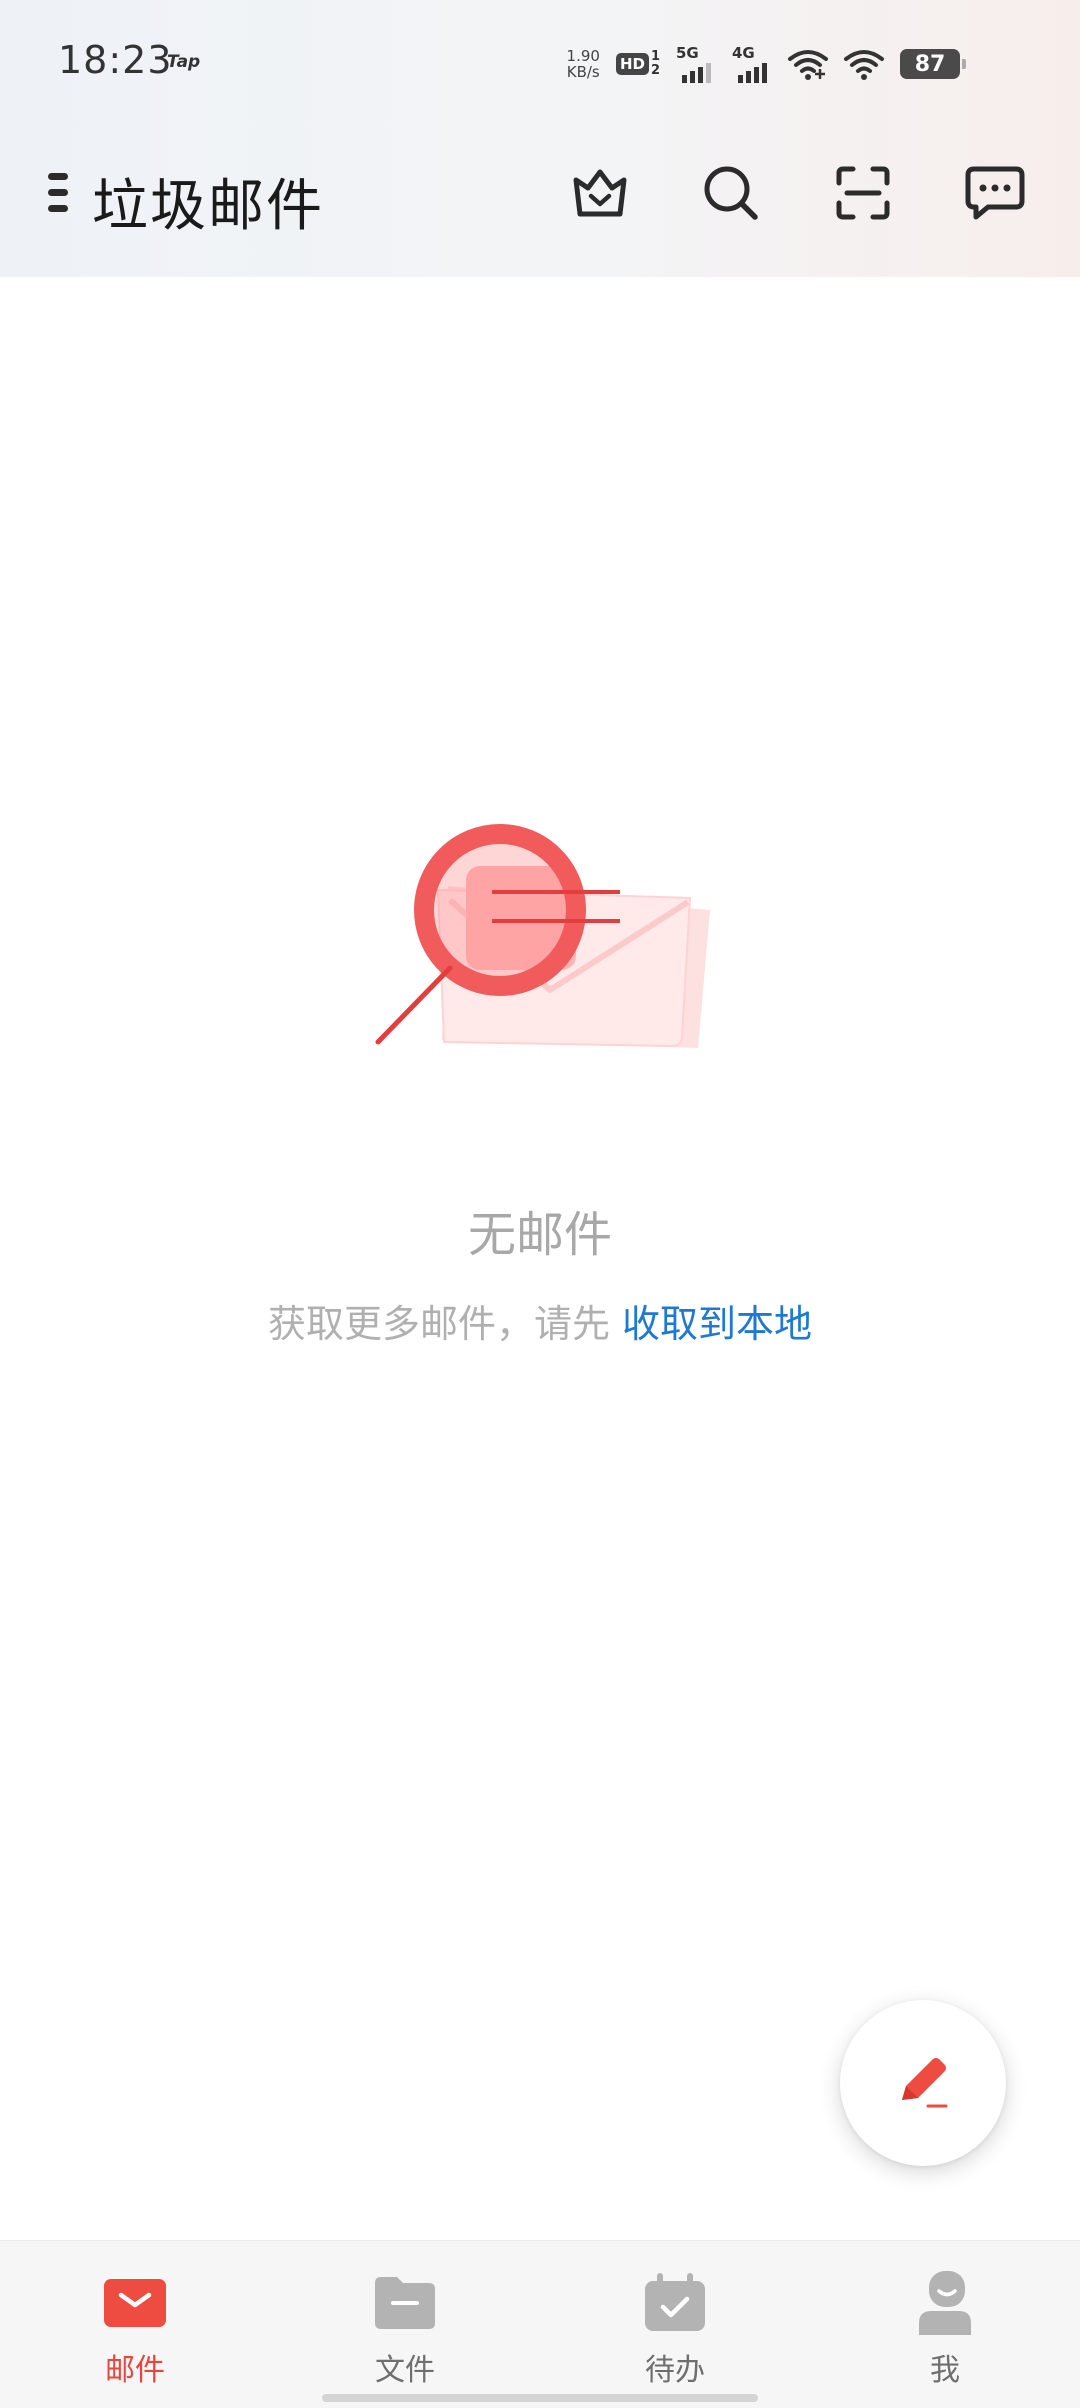 The height and width of the screenshot is (2408, 1080). I want to click on crown-button, so click(600, 193).